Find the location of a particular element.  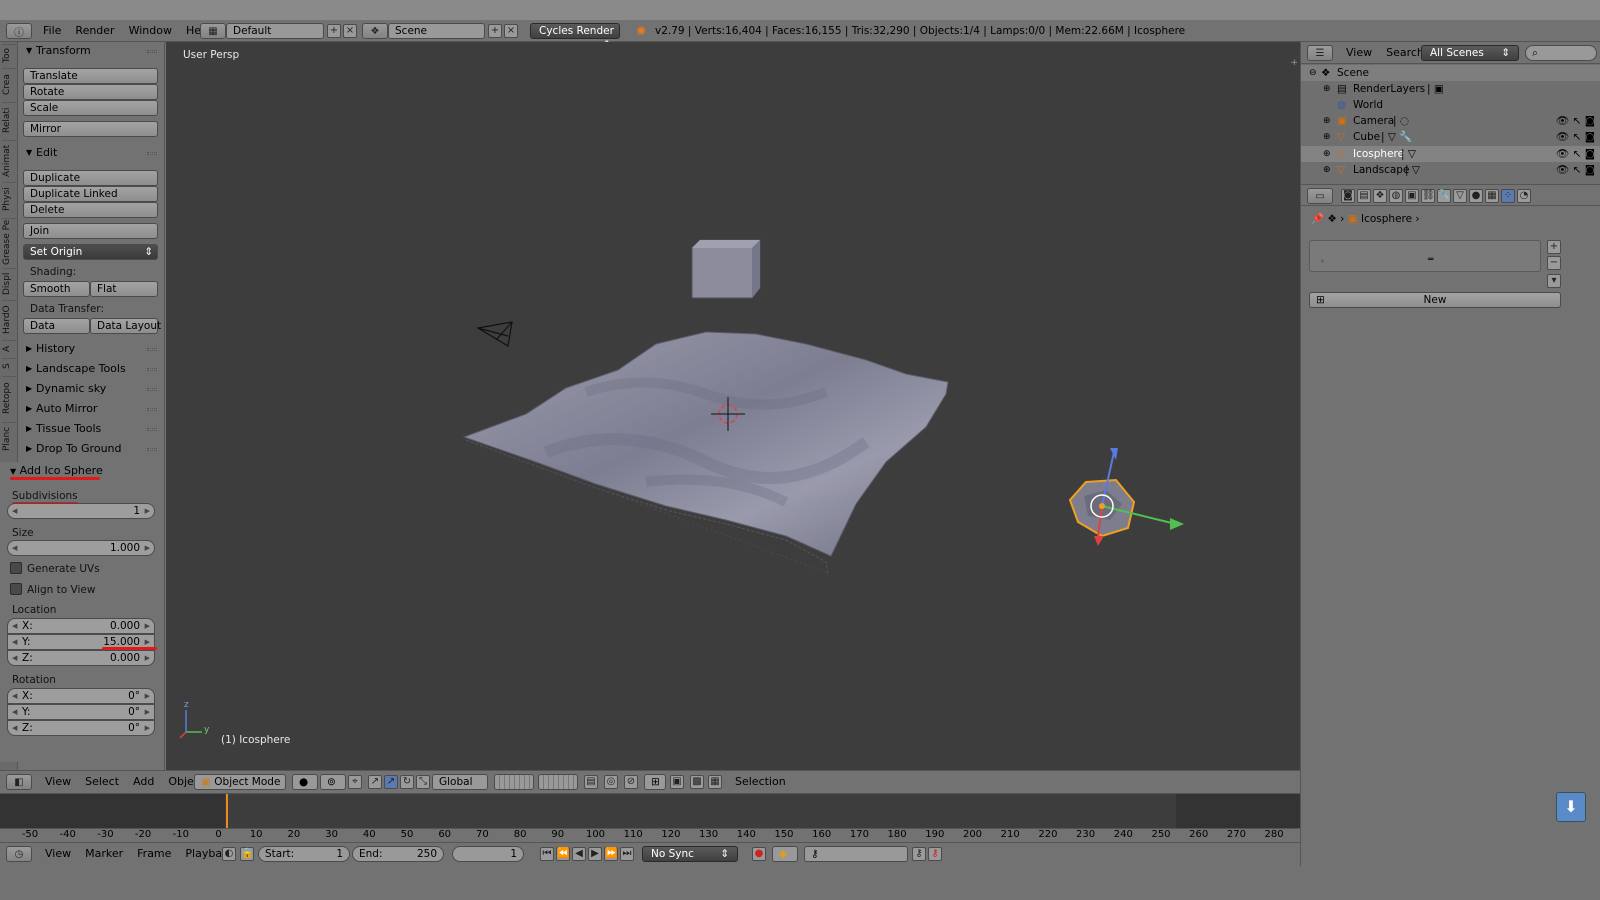

expand-icon: ⊕ is located at coordinates (1327, 170).